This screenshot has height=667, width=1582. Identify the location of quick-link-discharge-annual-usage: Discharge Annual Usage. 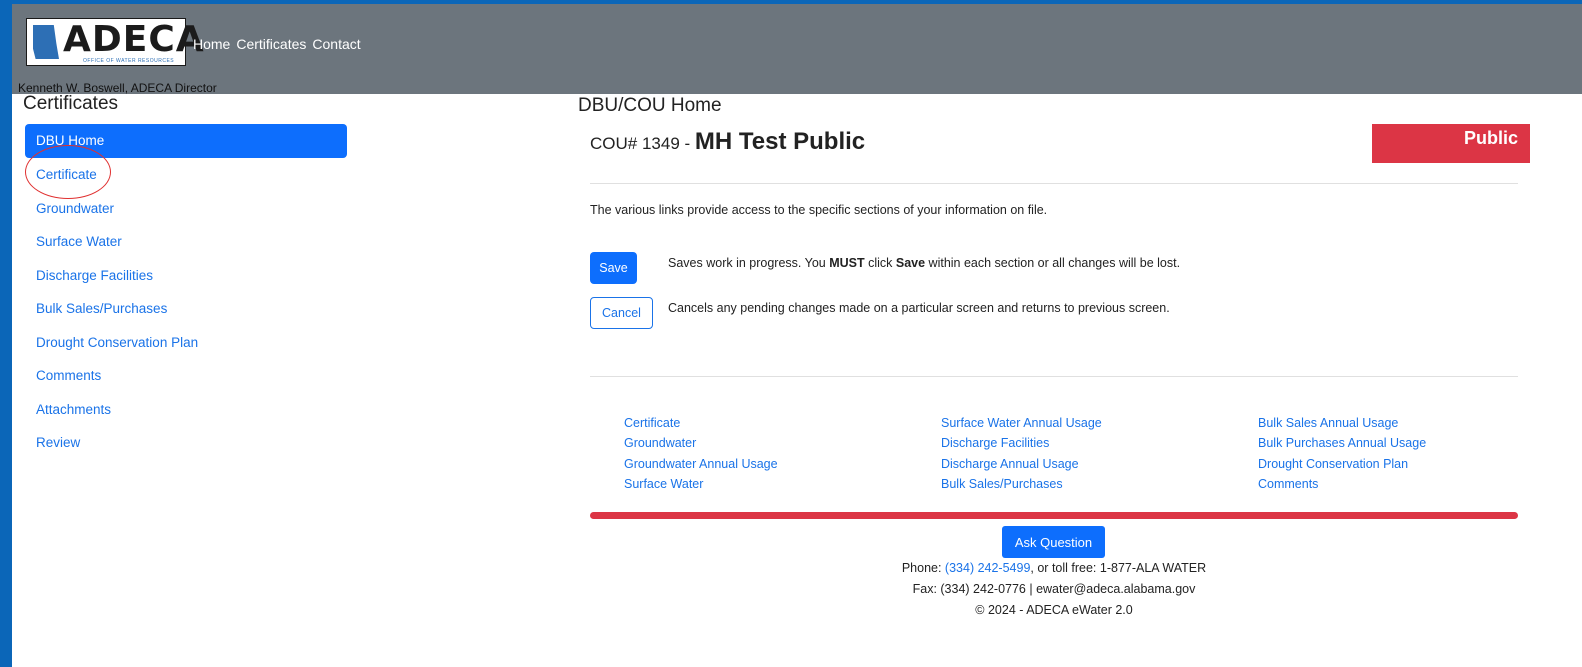
(1021, 464).